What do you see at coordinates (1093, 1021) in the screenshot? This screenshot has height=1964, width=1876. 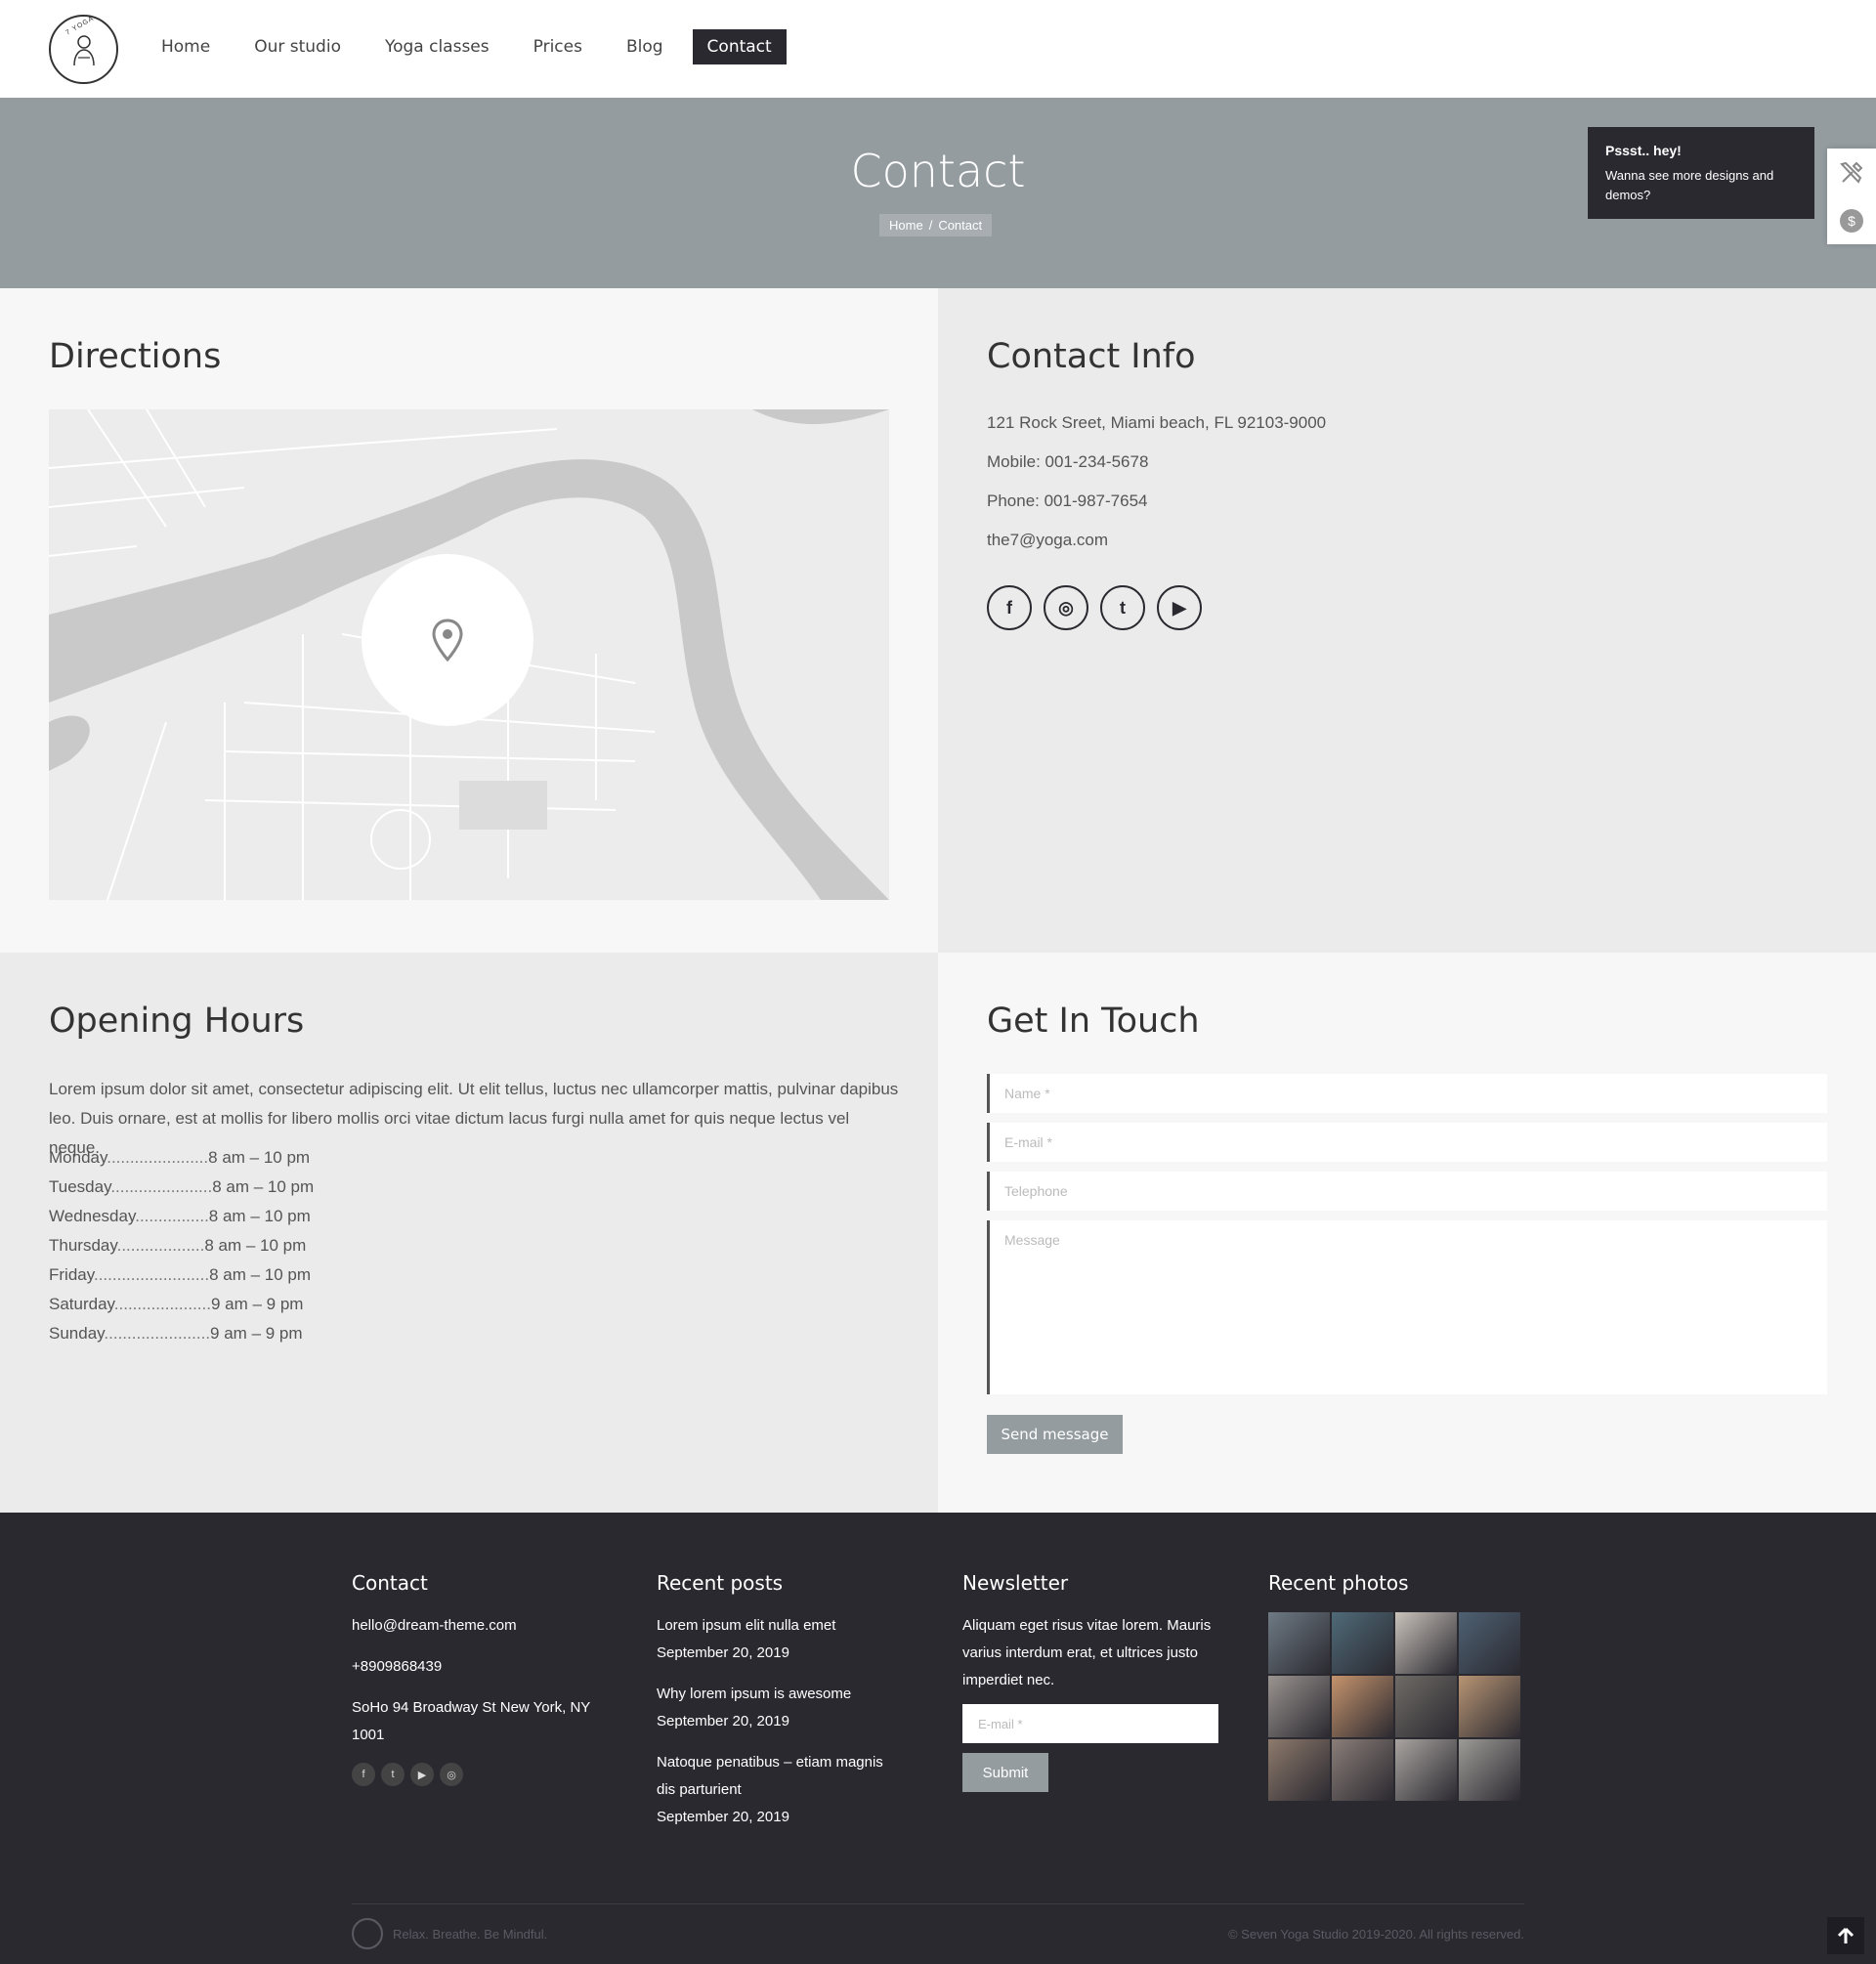 I see `get-in-touch-title: Get In Touch` at bounding box center [1093, 1021].